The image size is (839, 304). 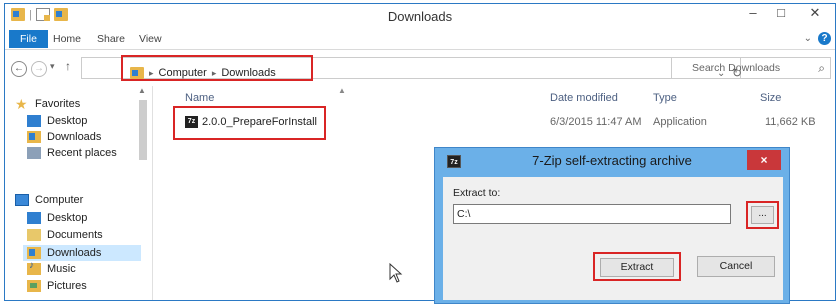 What do you see at coordinates (39, 69) in the screenshot?
I see `forward-button: →` at bounding box center [39, 69].